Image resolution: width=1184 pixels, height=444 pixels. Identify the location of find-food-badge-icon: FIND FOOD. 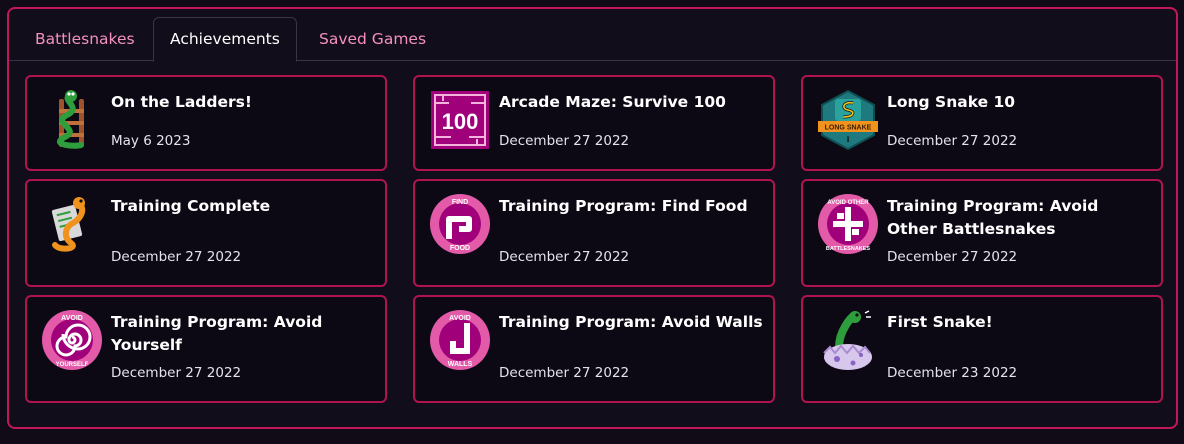
(460, 224).